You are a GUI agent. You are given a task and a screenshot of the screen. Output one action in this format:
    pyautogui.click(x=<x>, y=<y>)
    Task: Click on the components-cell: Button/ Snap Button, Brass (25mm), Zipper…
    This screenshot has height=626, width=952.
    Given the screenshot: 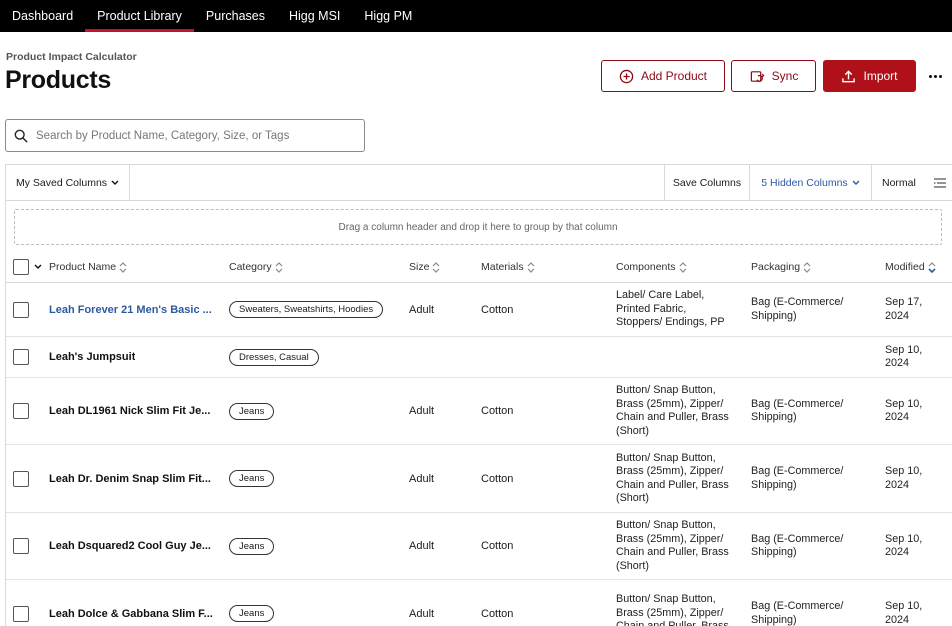 What is the action you would take?
    pyautogui.click(x=672, y=411)
    